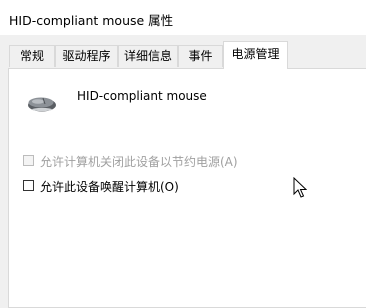  I want to click on mouse-pointer-icon, so click(300, 187).